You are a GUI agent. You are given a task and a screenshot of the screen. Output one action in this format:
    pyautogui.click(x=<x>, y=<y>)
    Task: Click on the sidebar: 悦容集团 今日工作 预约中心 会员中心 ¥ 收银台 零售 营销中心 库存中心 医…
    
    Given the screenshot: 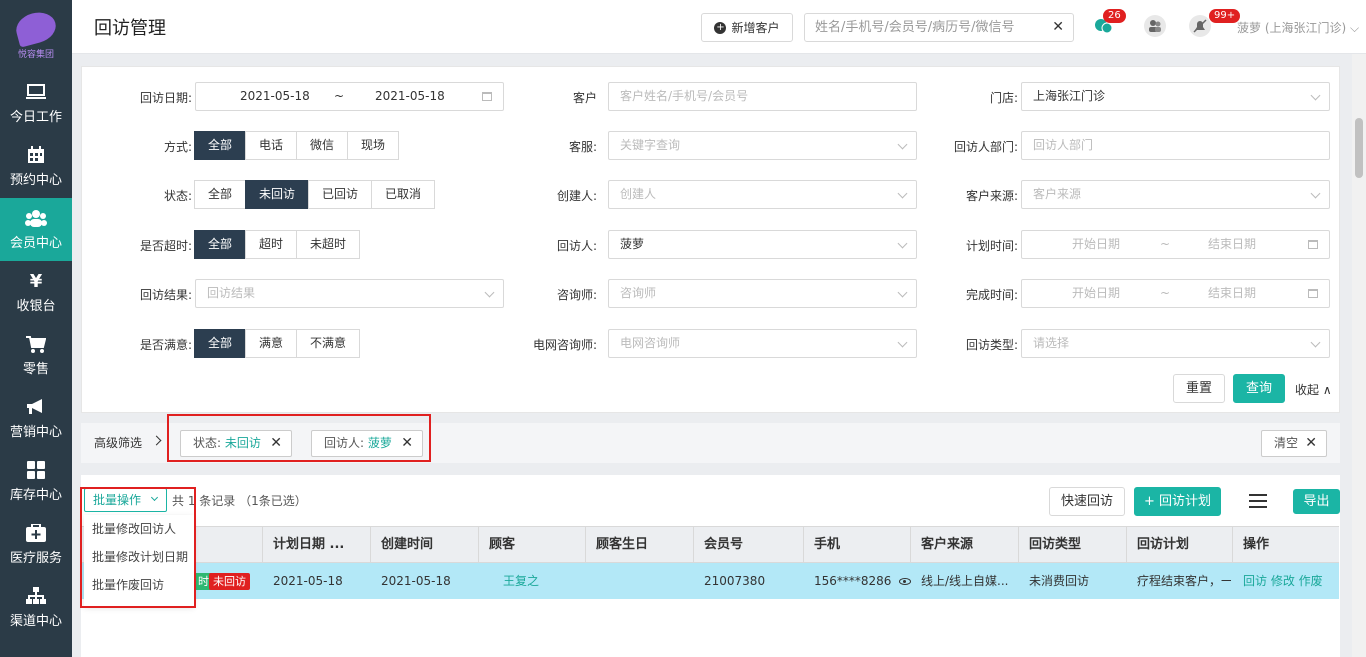 What is the action you would take?
    pyautogui.click(x=36, y=328)
    